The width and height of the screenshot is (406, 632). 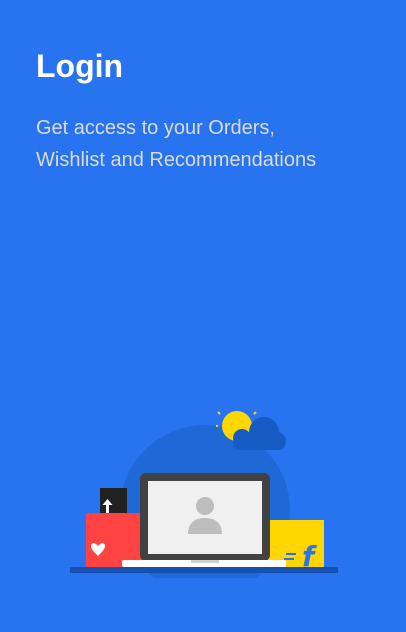 I want to click on laptop, so click(x=204, y=520).